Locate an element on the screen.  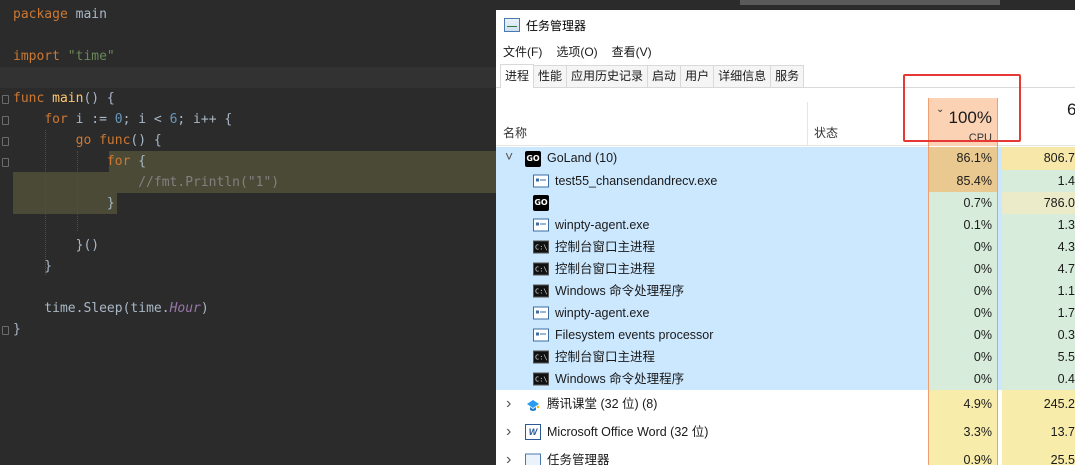
code-token: }() is located at coordinates (56, 245).